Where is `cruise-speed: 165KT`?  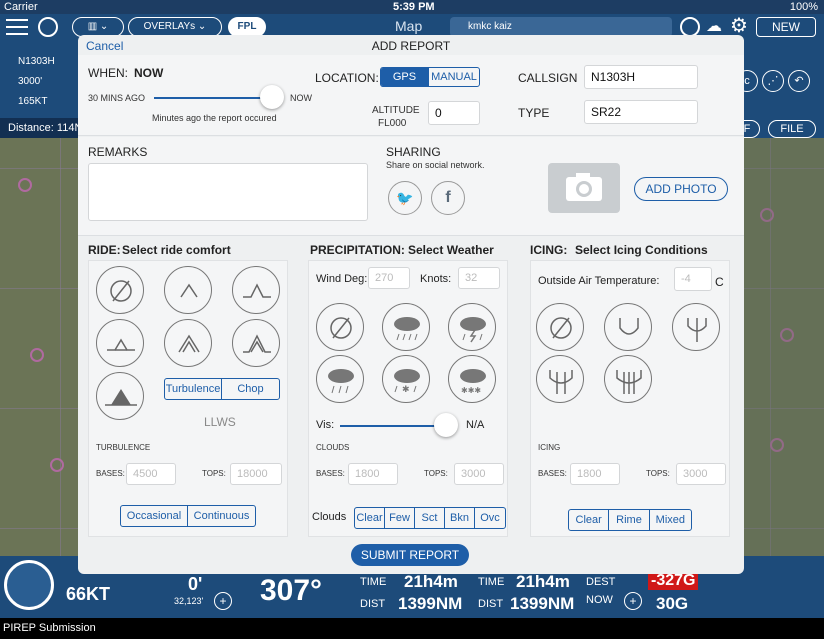 cruise-speed: 165KT is located at coordinates (33, 101).